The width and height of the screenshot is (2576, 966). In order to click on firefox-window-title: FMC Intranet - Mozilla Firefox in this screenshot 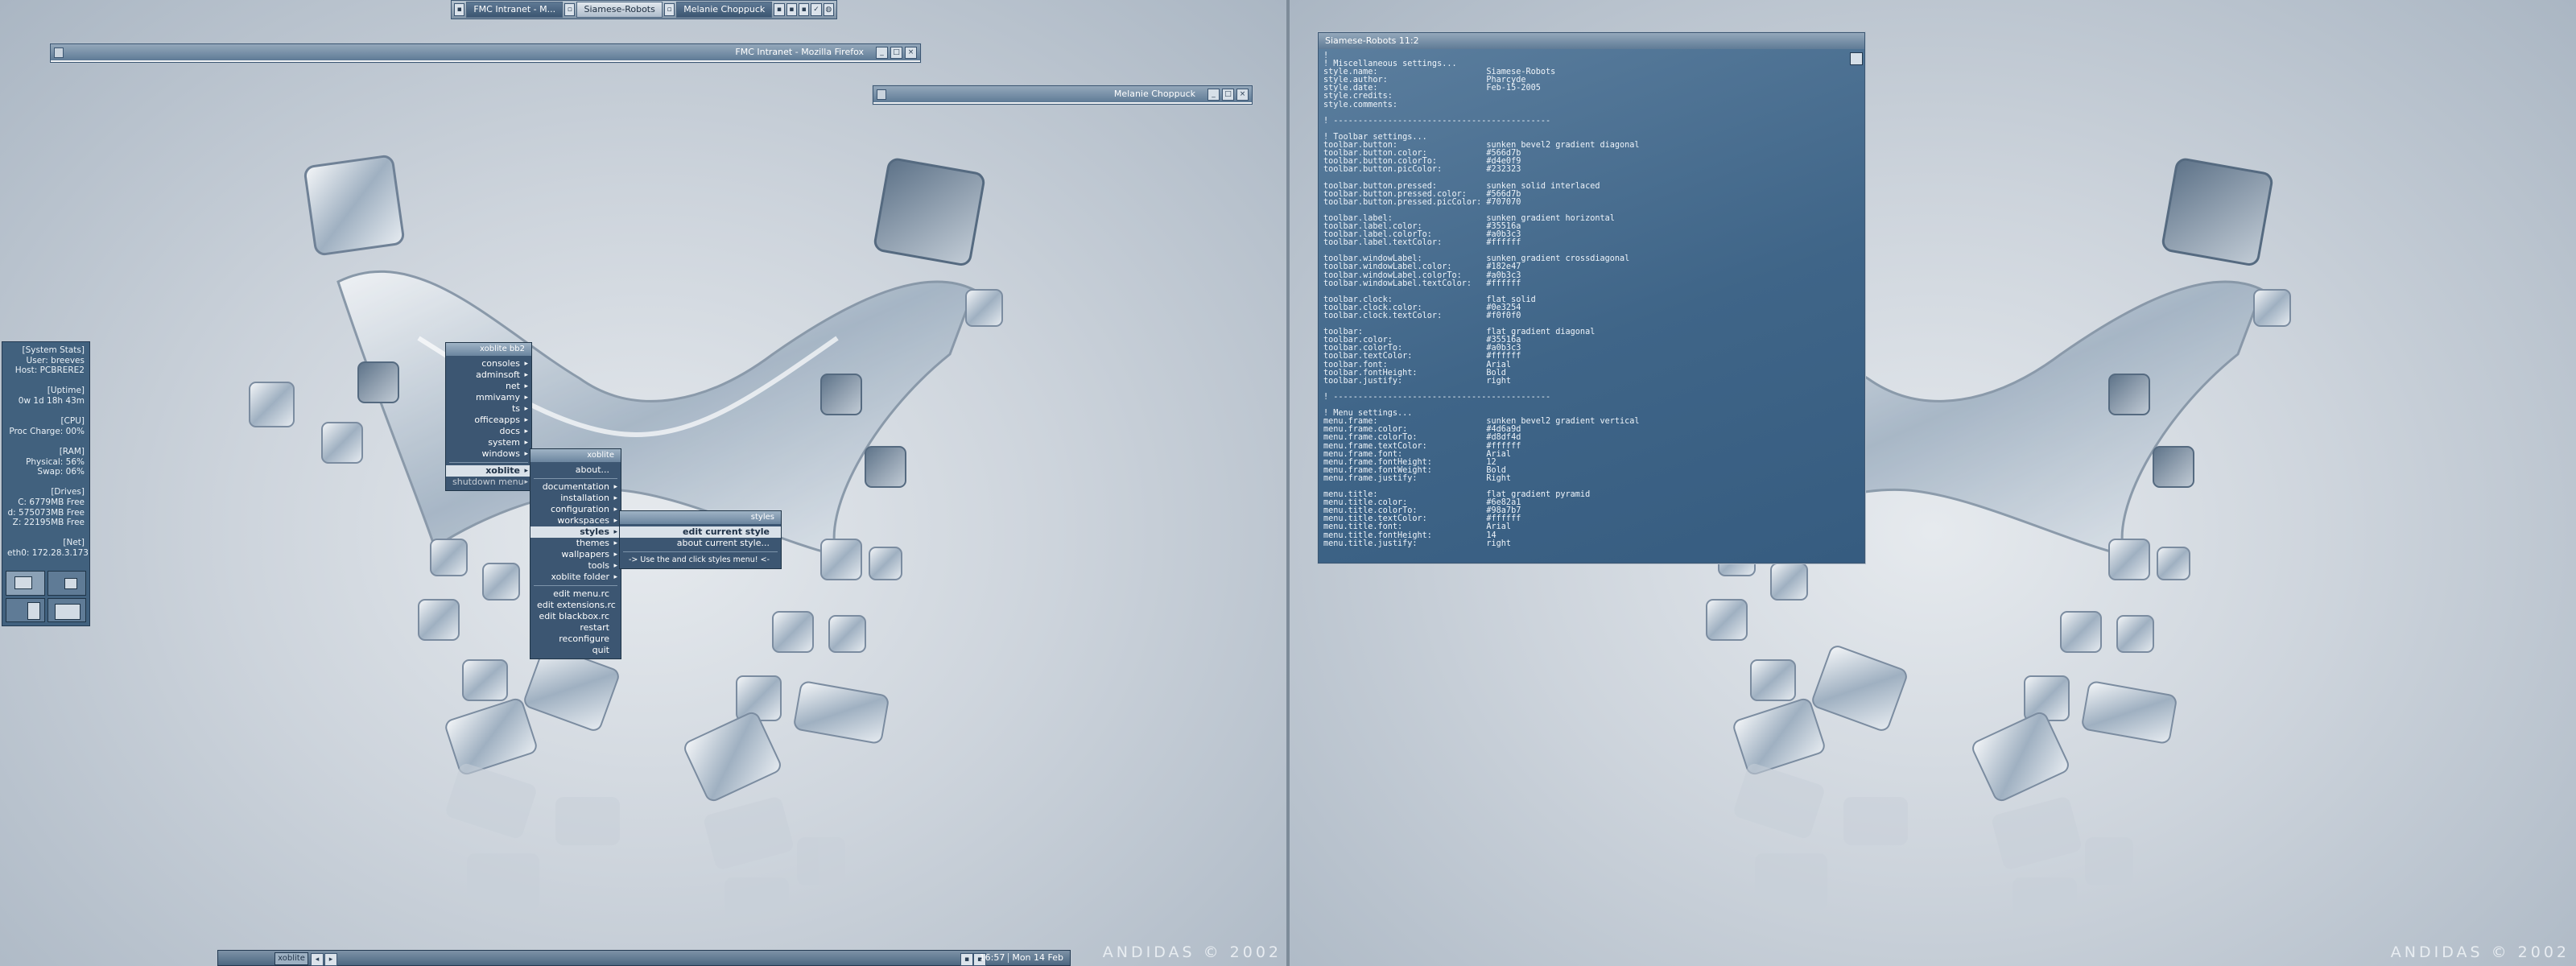, I will do `click(799, 52)`.